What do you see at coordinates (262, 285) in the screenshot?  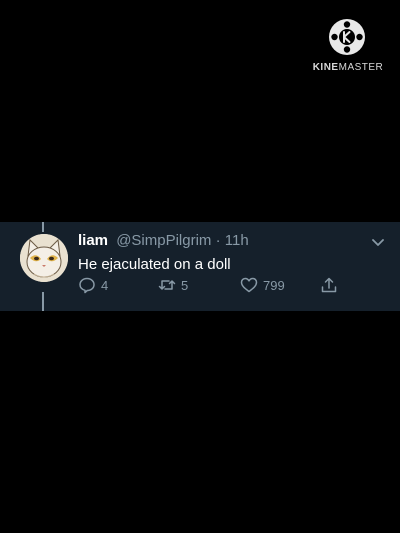 I see `like-button: 799` at bounding box center [262, 285].